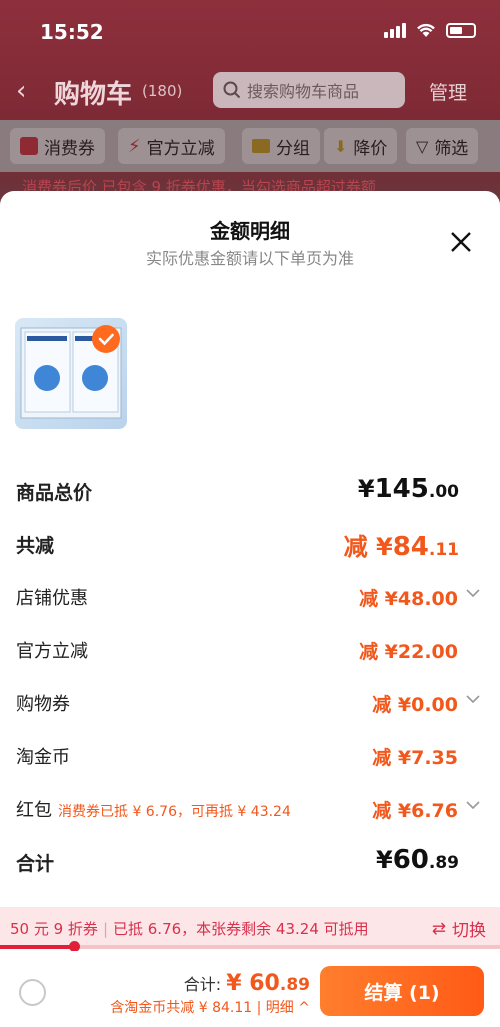 This screenshot has height=1027, width=500. I want to click on price-down-icon: ⬇, so click(341, 146).